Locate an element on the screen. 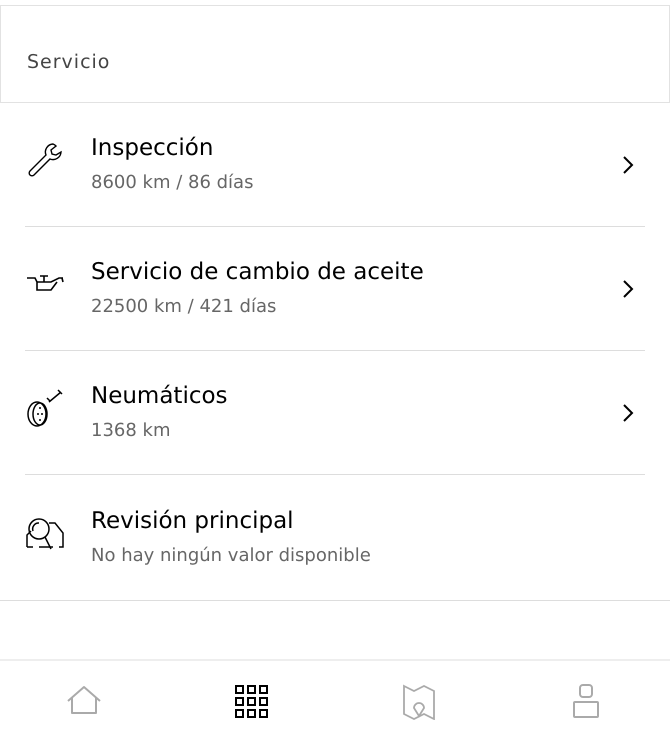 The image size is (670, 750). item-detail: 1368 km is located at coordinates (131, 431).